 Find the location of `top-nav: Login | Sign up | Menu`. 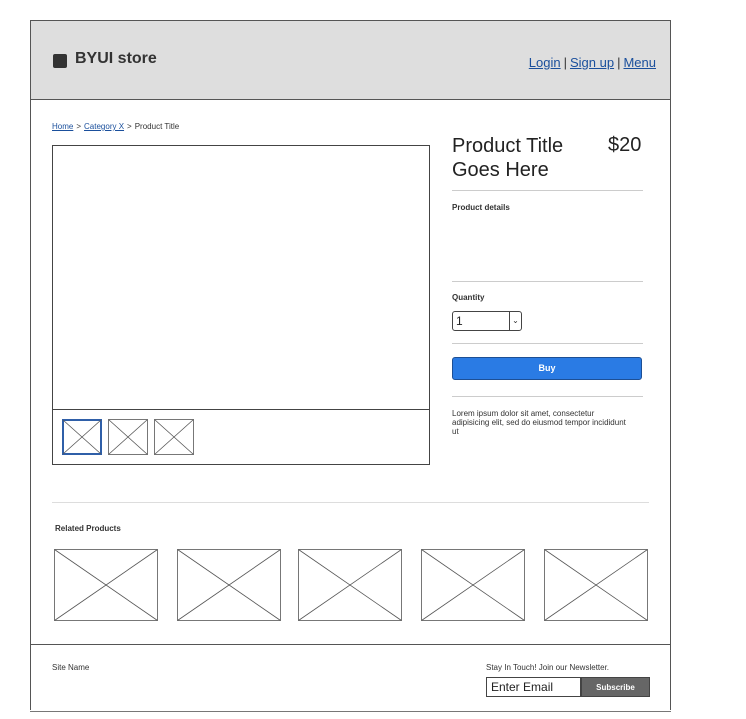

top-nav: Login | Sign up | Menu is located at coordinates (592, 62).